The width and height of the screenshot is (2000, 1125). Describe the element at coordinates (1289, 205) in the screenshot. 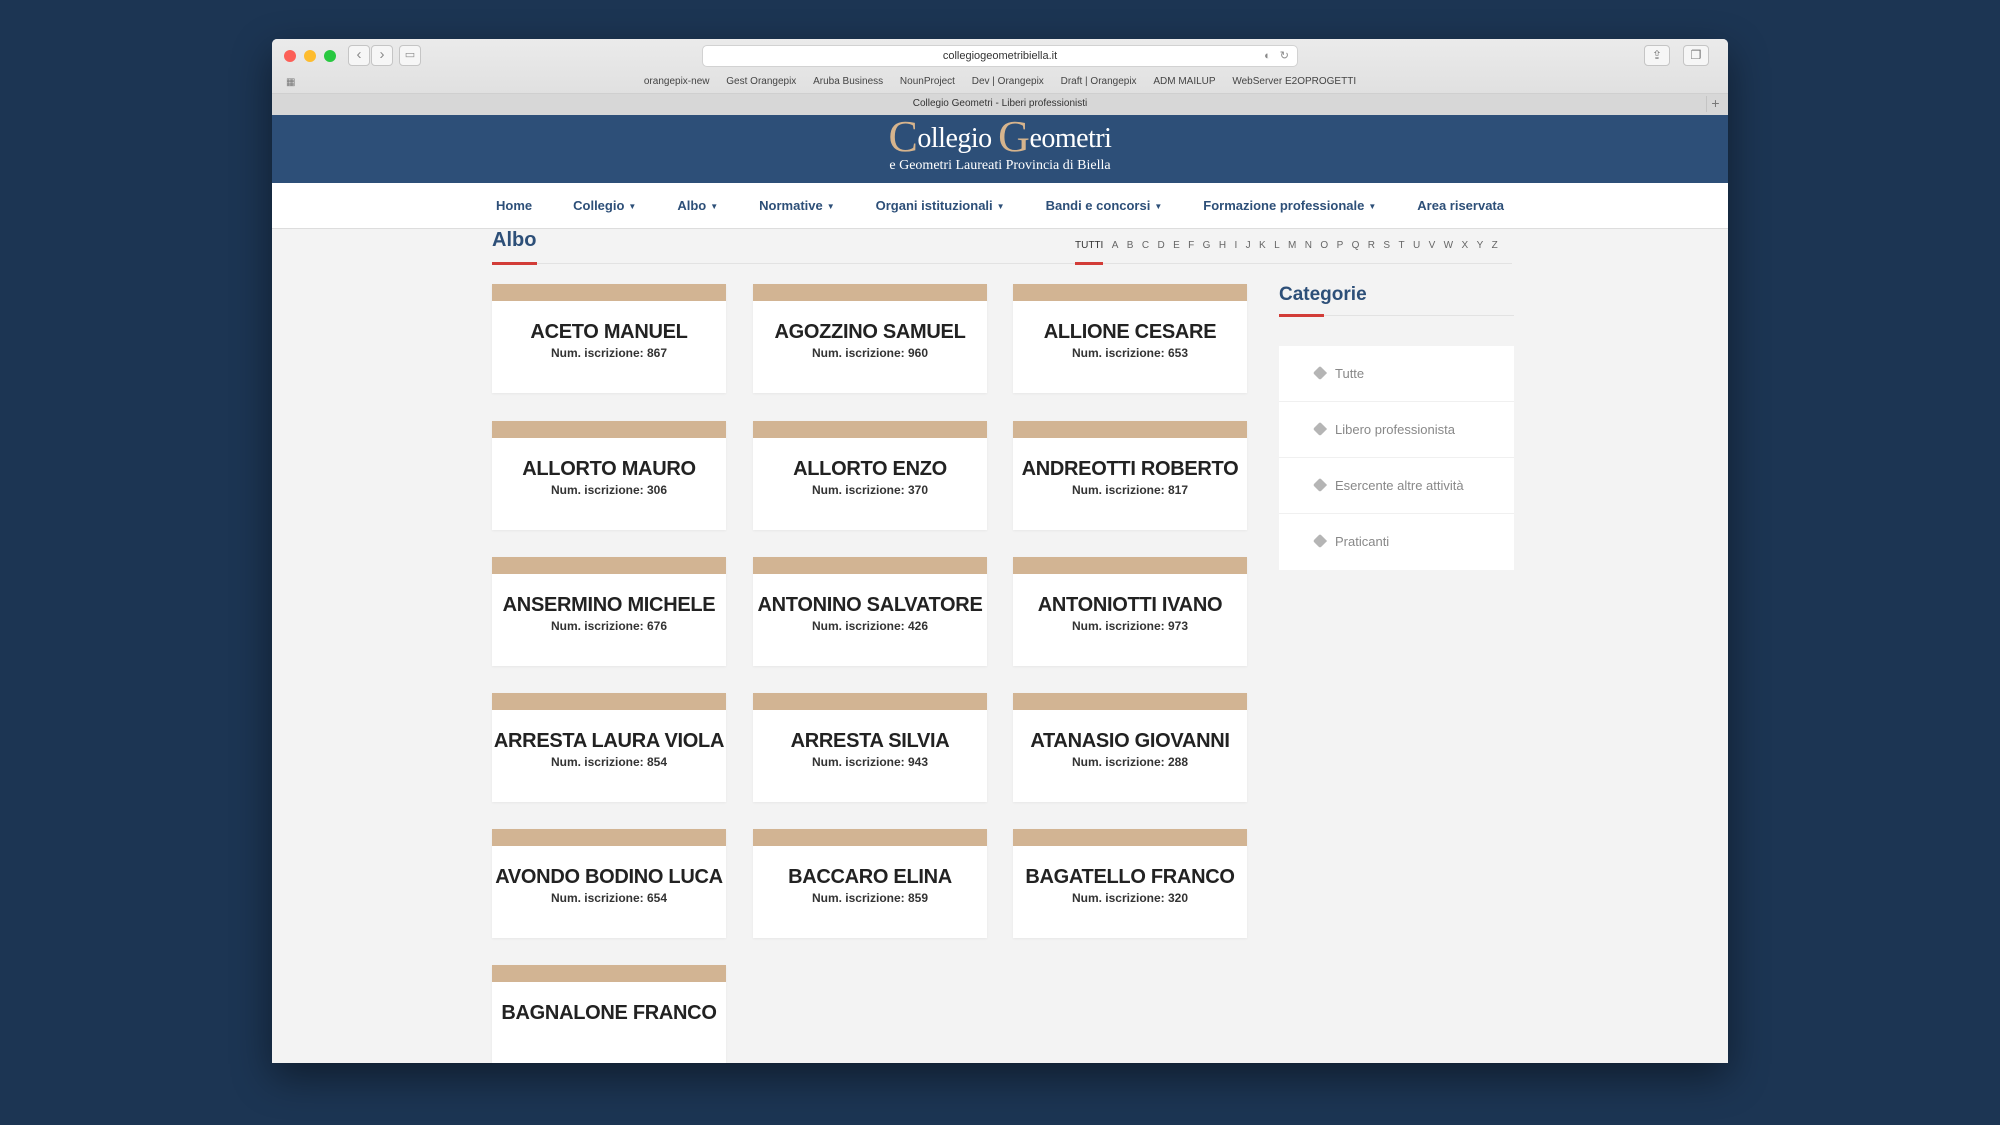

I see `nav-item-formazione-professionale: Formazione professionale ▼` at that location.